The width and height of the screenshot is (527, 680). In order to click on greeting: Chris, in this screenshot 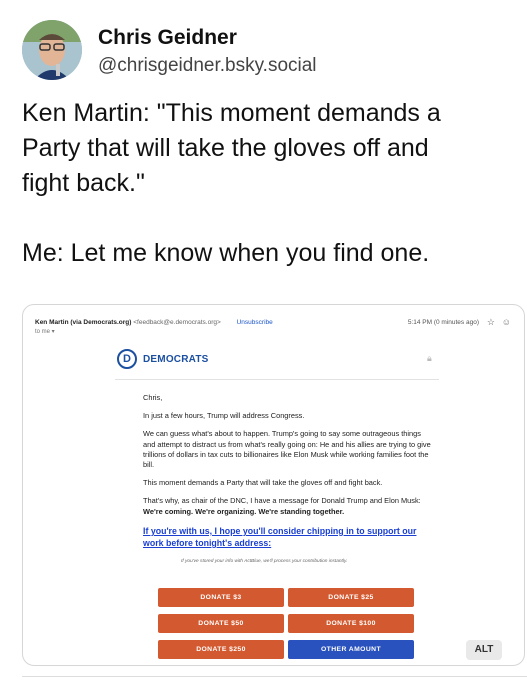, I will do `click(153, 397)`.